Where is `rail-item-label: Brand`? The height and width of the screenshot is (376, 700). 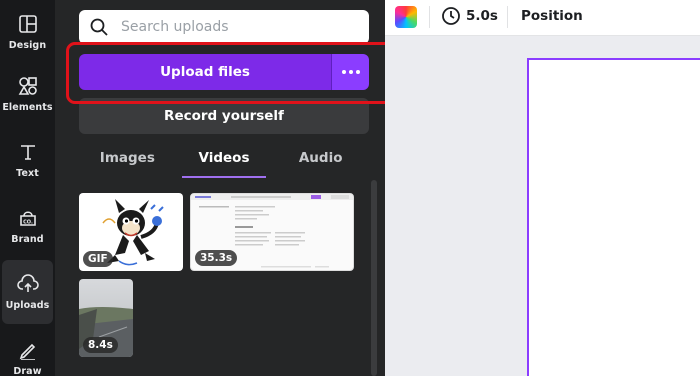 rail-item-label: Brand is located at coordinates (27, 239).